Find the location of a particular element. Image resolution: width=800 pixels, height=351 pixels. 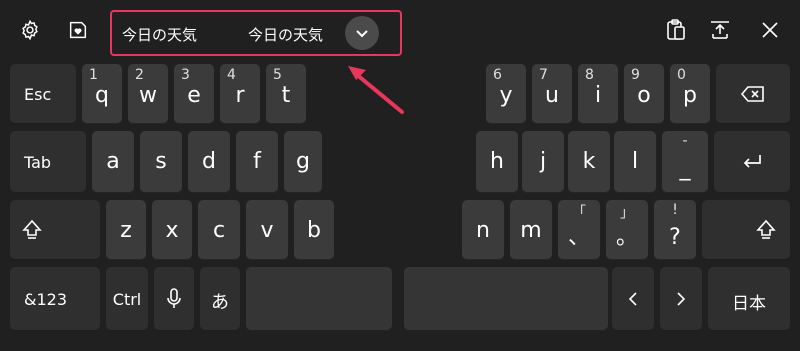

chevron-down-icon is located at coordinates (362, 34).